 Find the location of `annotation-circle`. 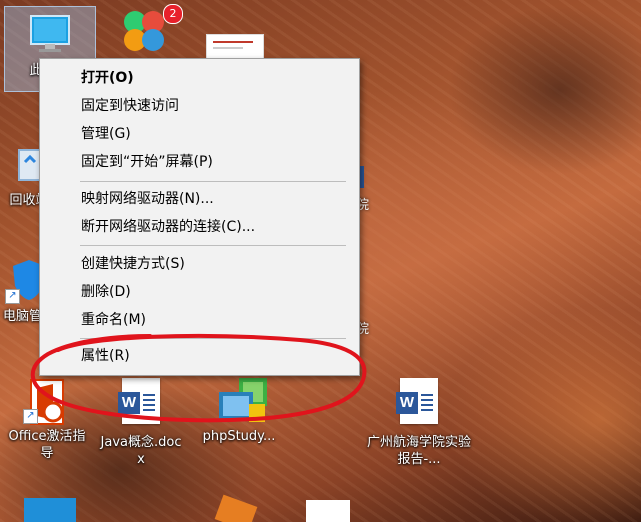

annotation-circle is located at coordinates (198, 378).